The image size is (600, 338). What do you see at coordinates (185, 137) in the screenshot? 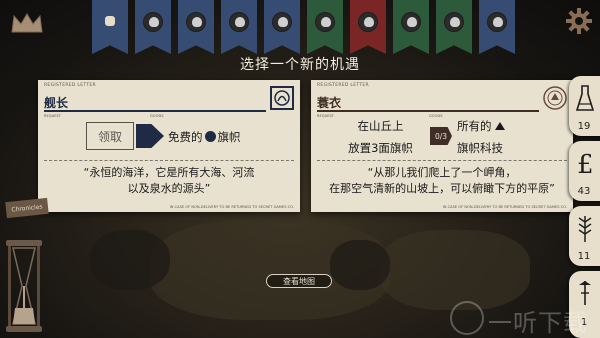
I see `goods-prefix: 免费的` at bounding box center [185, 137].